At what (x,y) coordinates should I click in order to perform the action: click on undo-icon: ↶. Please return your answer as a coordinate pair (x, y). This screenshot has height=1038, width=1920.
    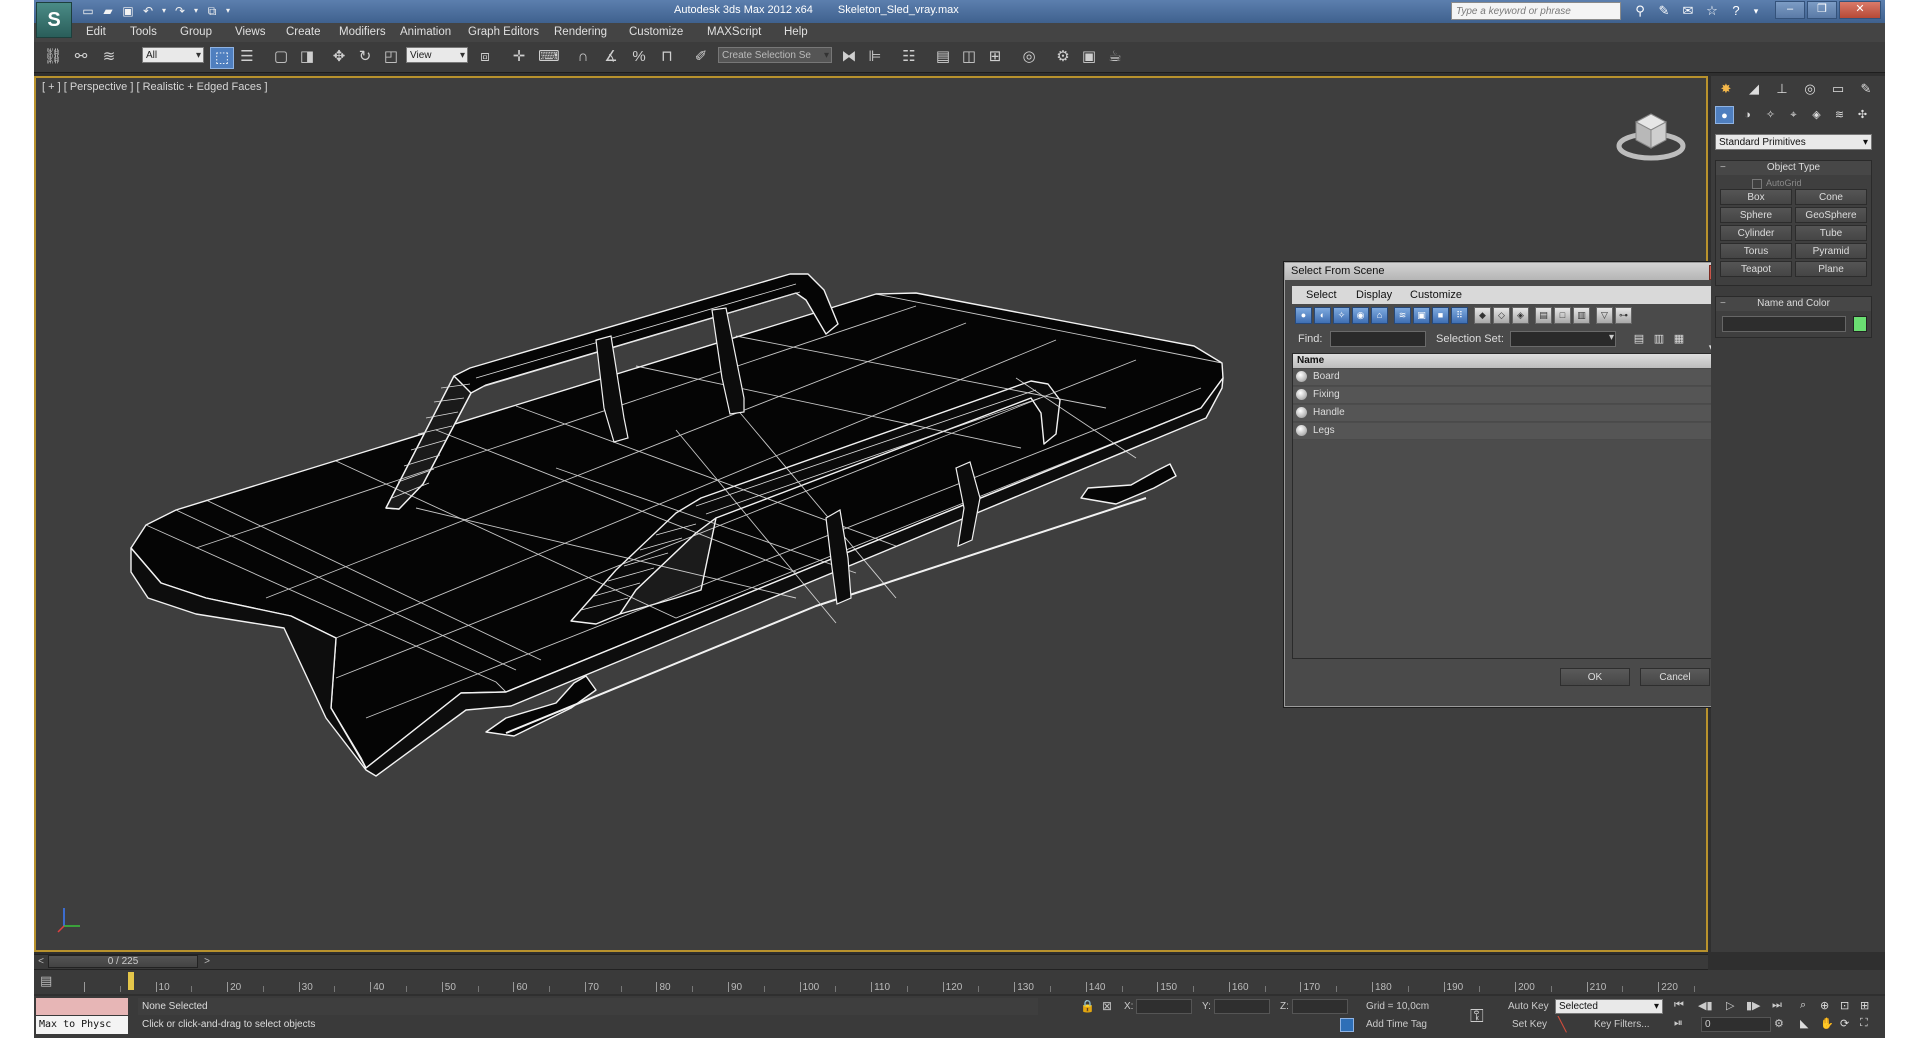
    Looking at the image, I should click on (148, 11).